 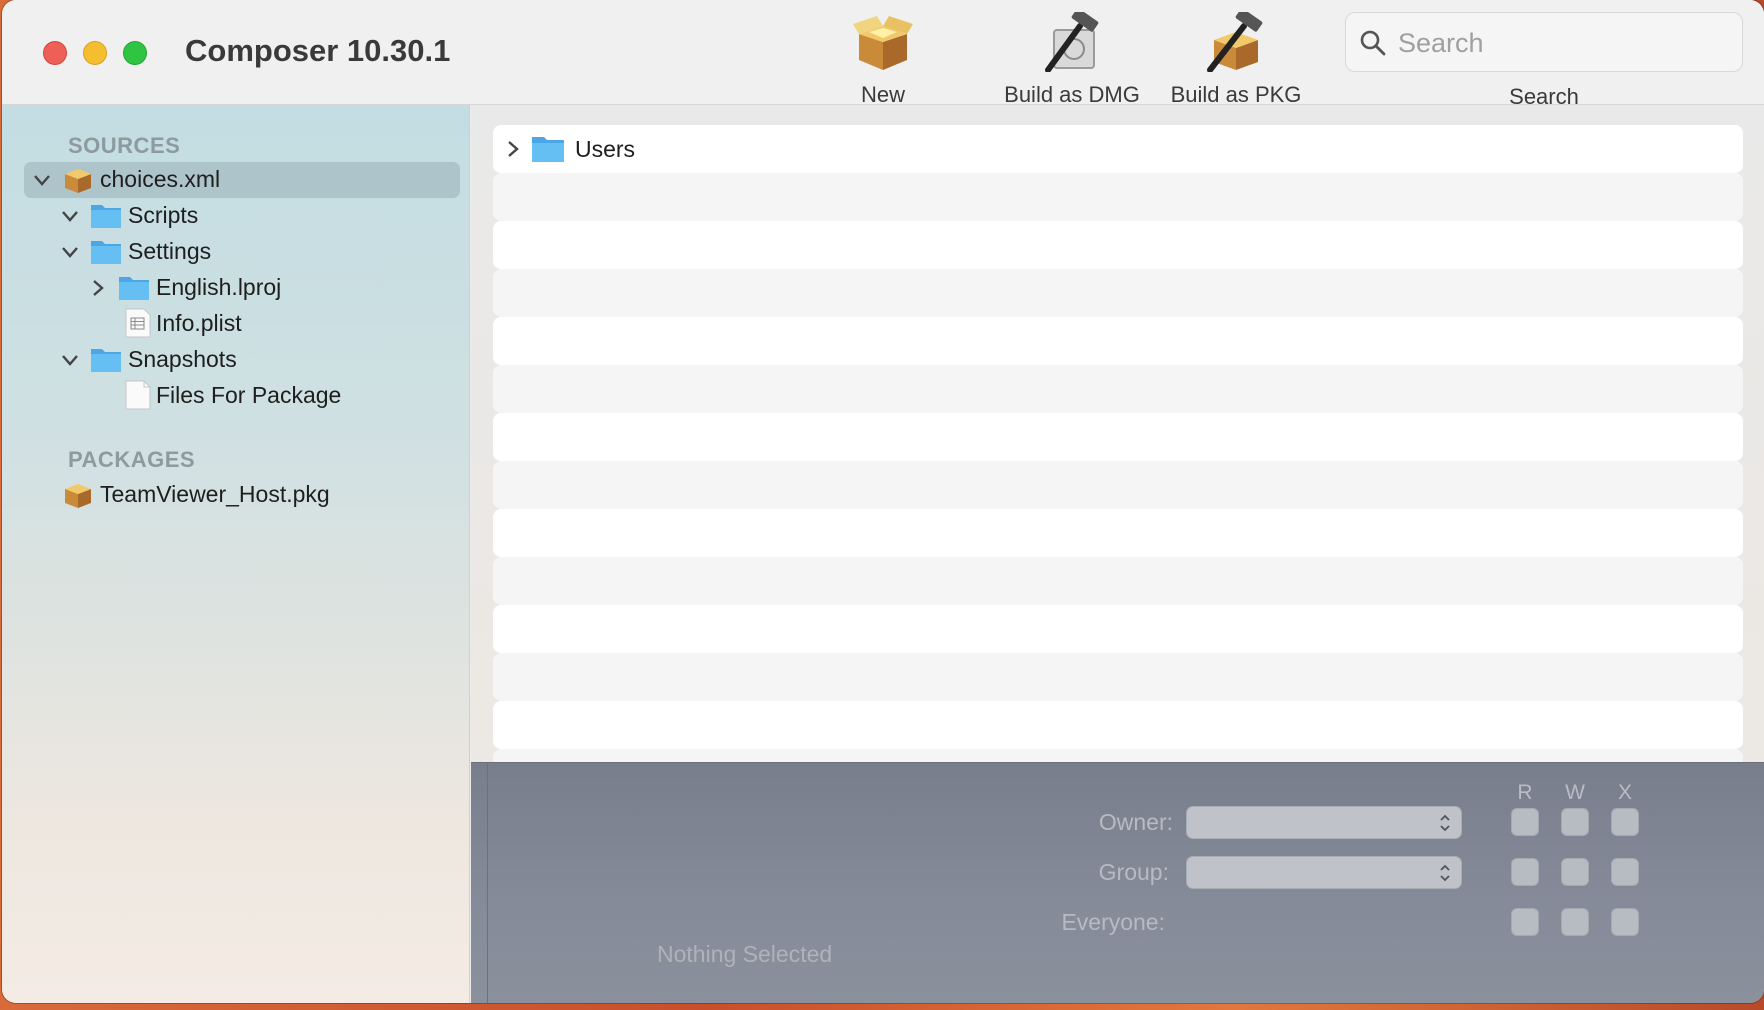 What do you see at coordinates (1525, 922) in the screenshot?
I see `everyone-read-checkbox` at bounding box center [1525, 922].